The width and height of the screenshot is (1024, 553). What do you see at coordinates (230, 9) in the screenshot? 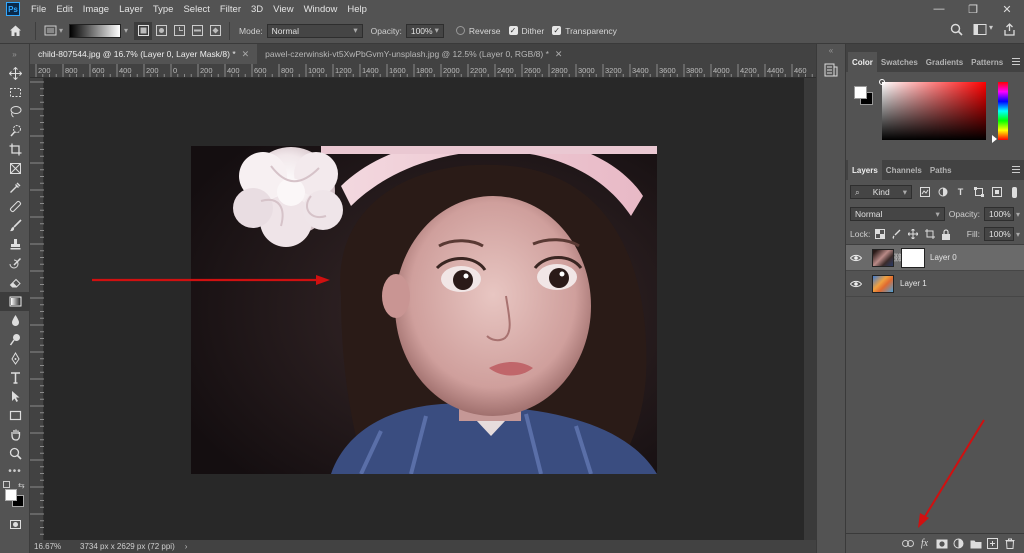
I see `menu-filter: Filter` at bounding box center [230, 9].